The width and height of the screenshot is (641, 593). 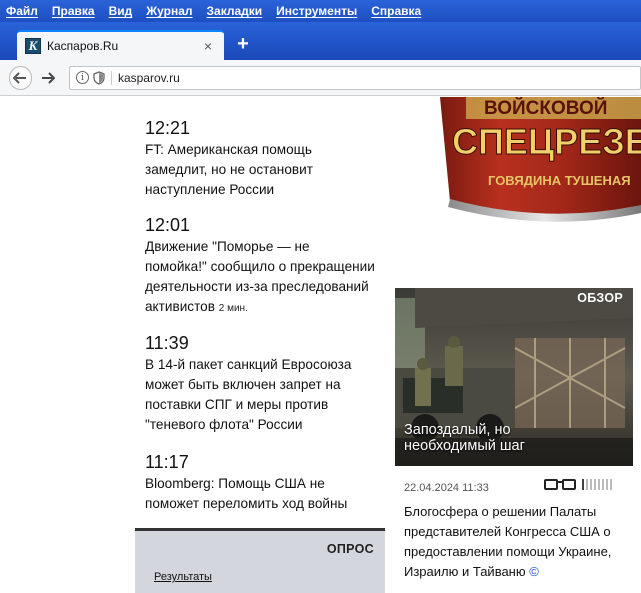 What do you see at coordinates (260, 560) in the screenshot?
I see `poll-block: ОПРОС Результаты` at bounding box center [260, 560].